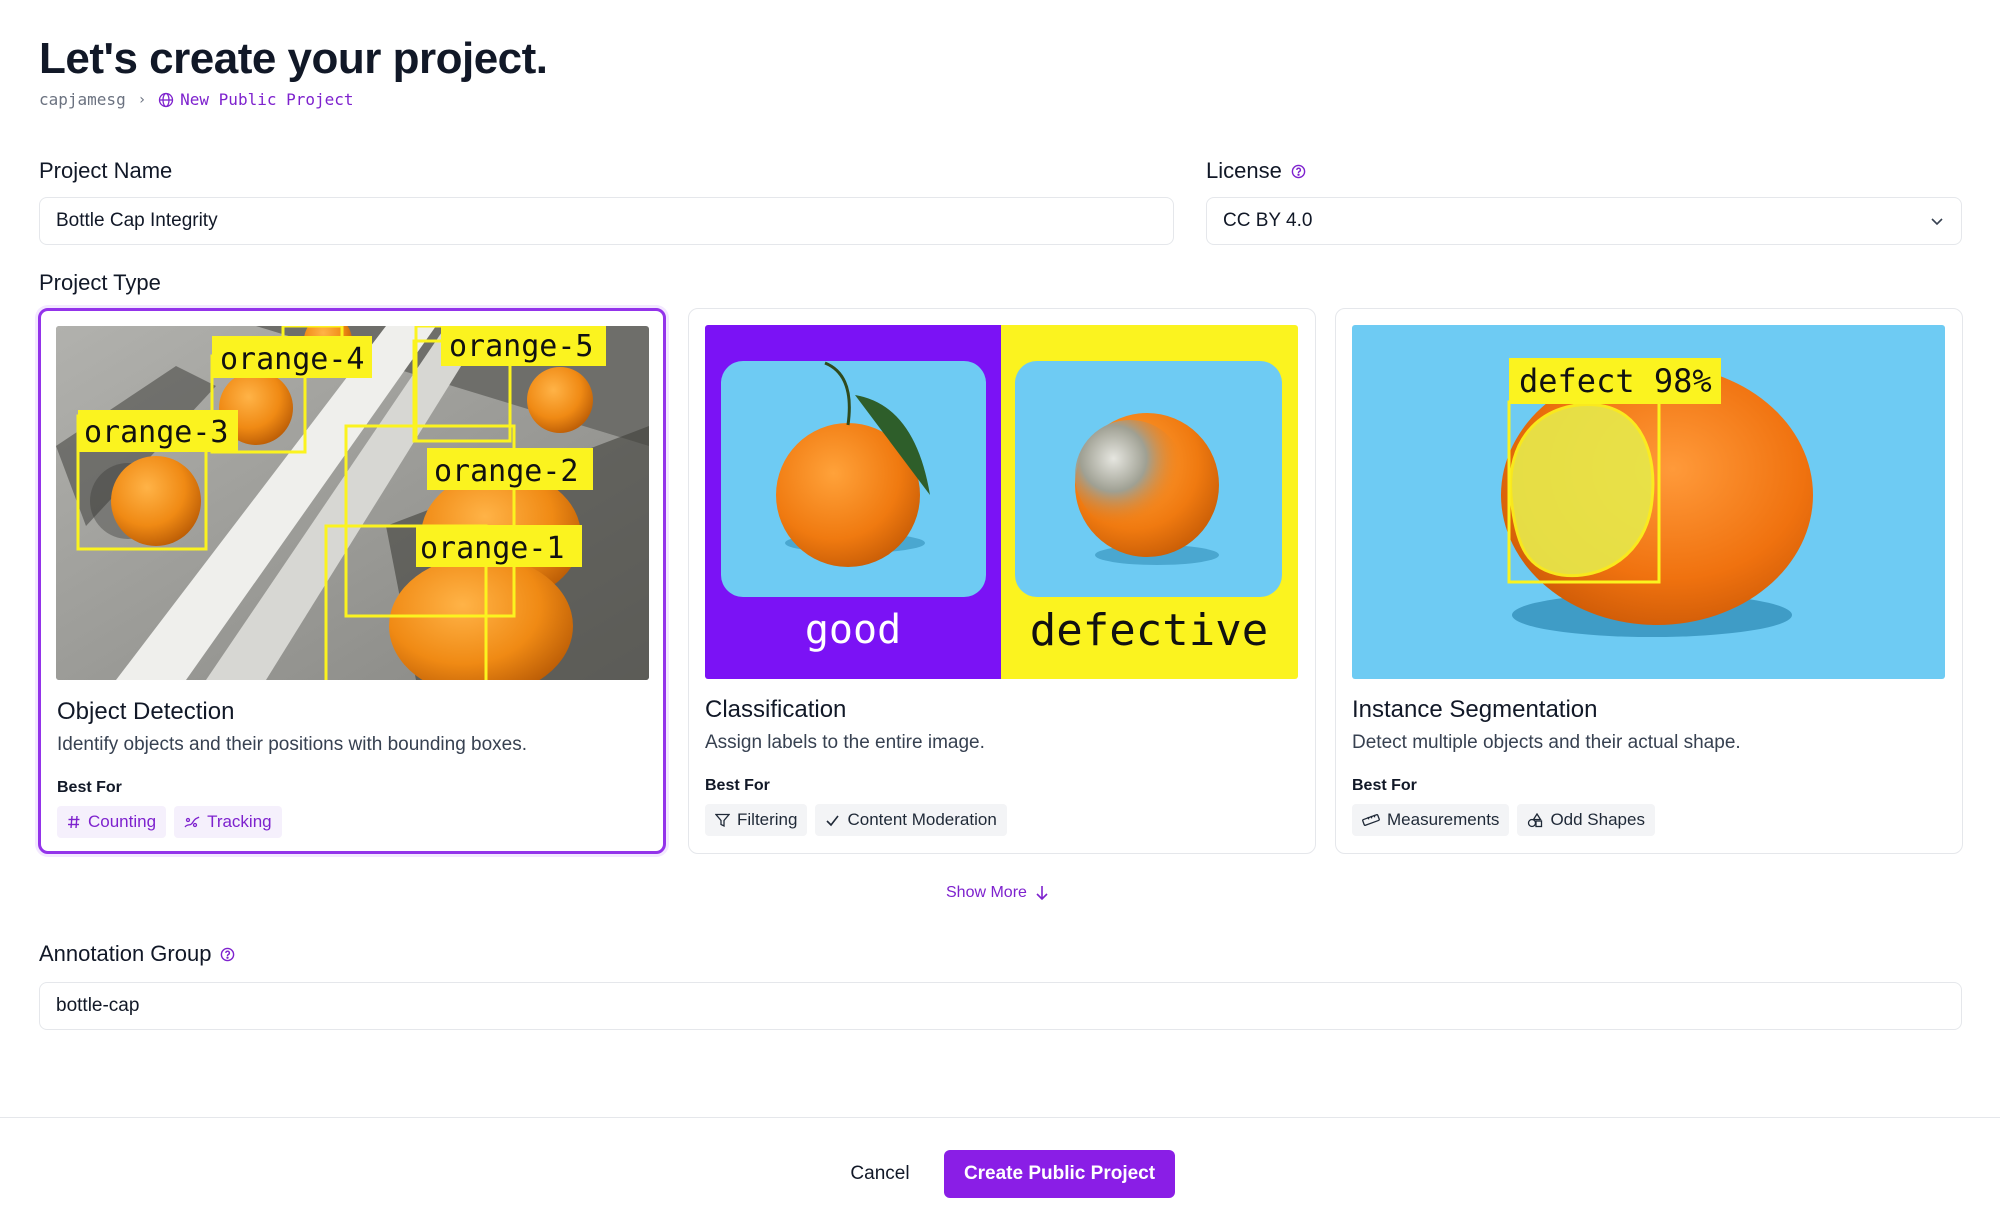  I want to click on tag-label: Counting, so click(122, 821).